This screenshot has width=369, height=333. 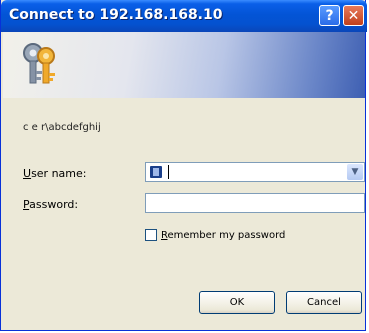 I want to click on text-cursor, so click(x=168, y=172).